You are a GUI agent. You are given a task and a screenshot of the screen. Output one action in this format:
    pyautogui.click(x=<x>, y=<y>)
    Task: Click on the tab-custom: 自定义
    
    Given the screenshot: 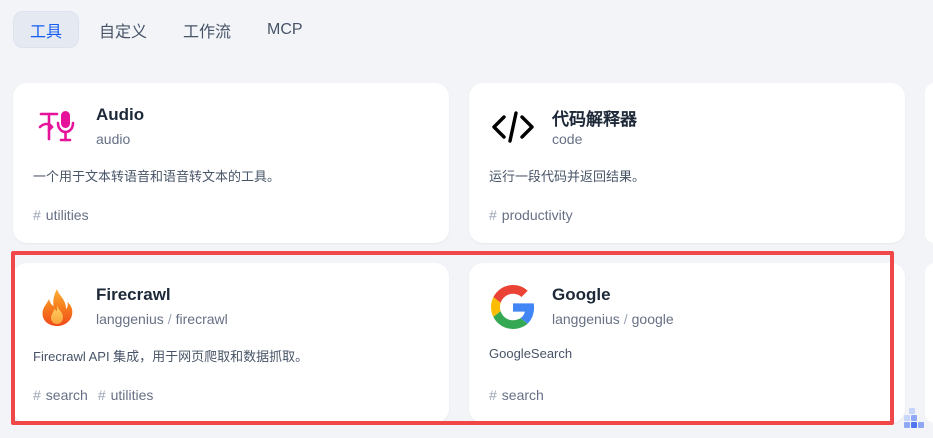 What is the action you would take?
    pyautogui.click(x=123, y=29)
    